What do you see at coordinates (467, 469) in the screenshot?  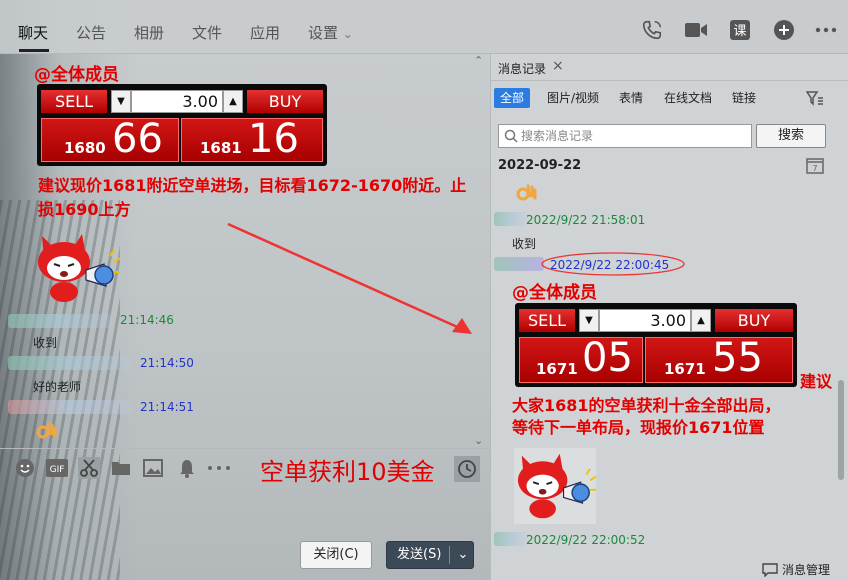 I see `history-clock-icon` at bounding box center [467, 469].